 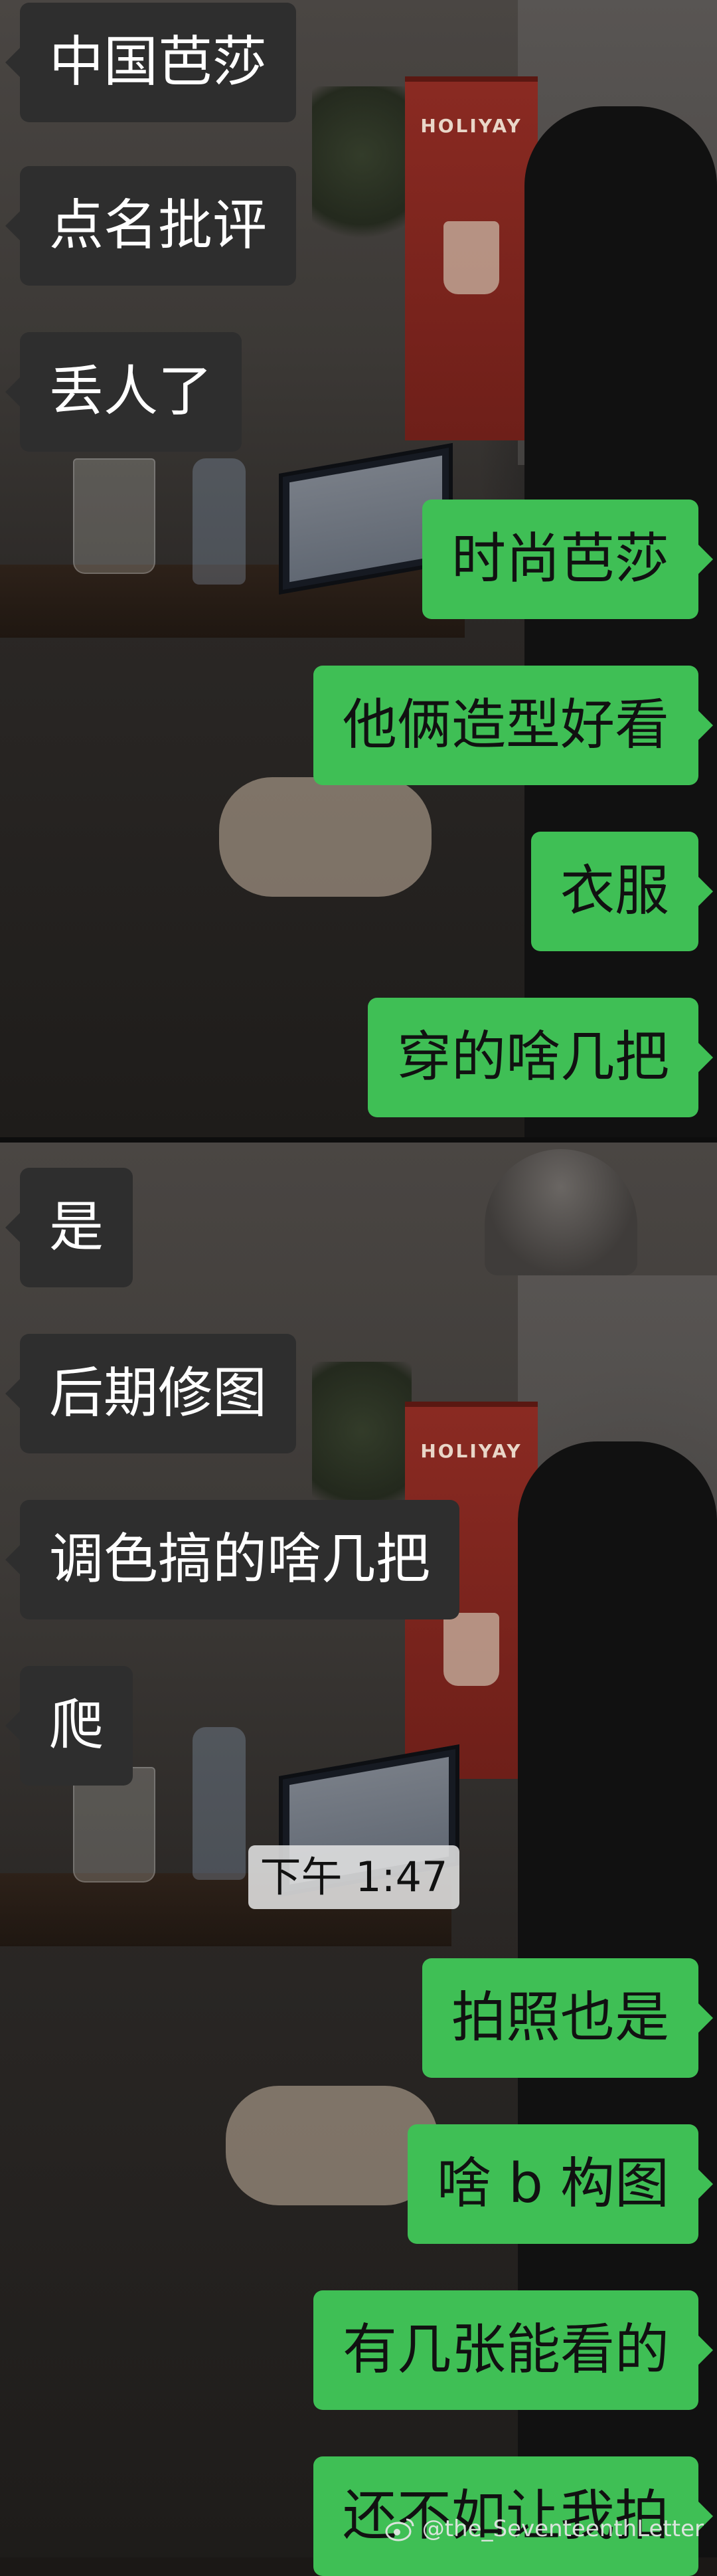 I want to click on message-timestamp: 下午 1:47, so click(x=353, y=1877).